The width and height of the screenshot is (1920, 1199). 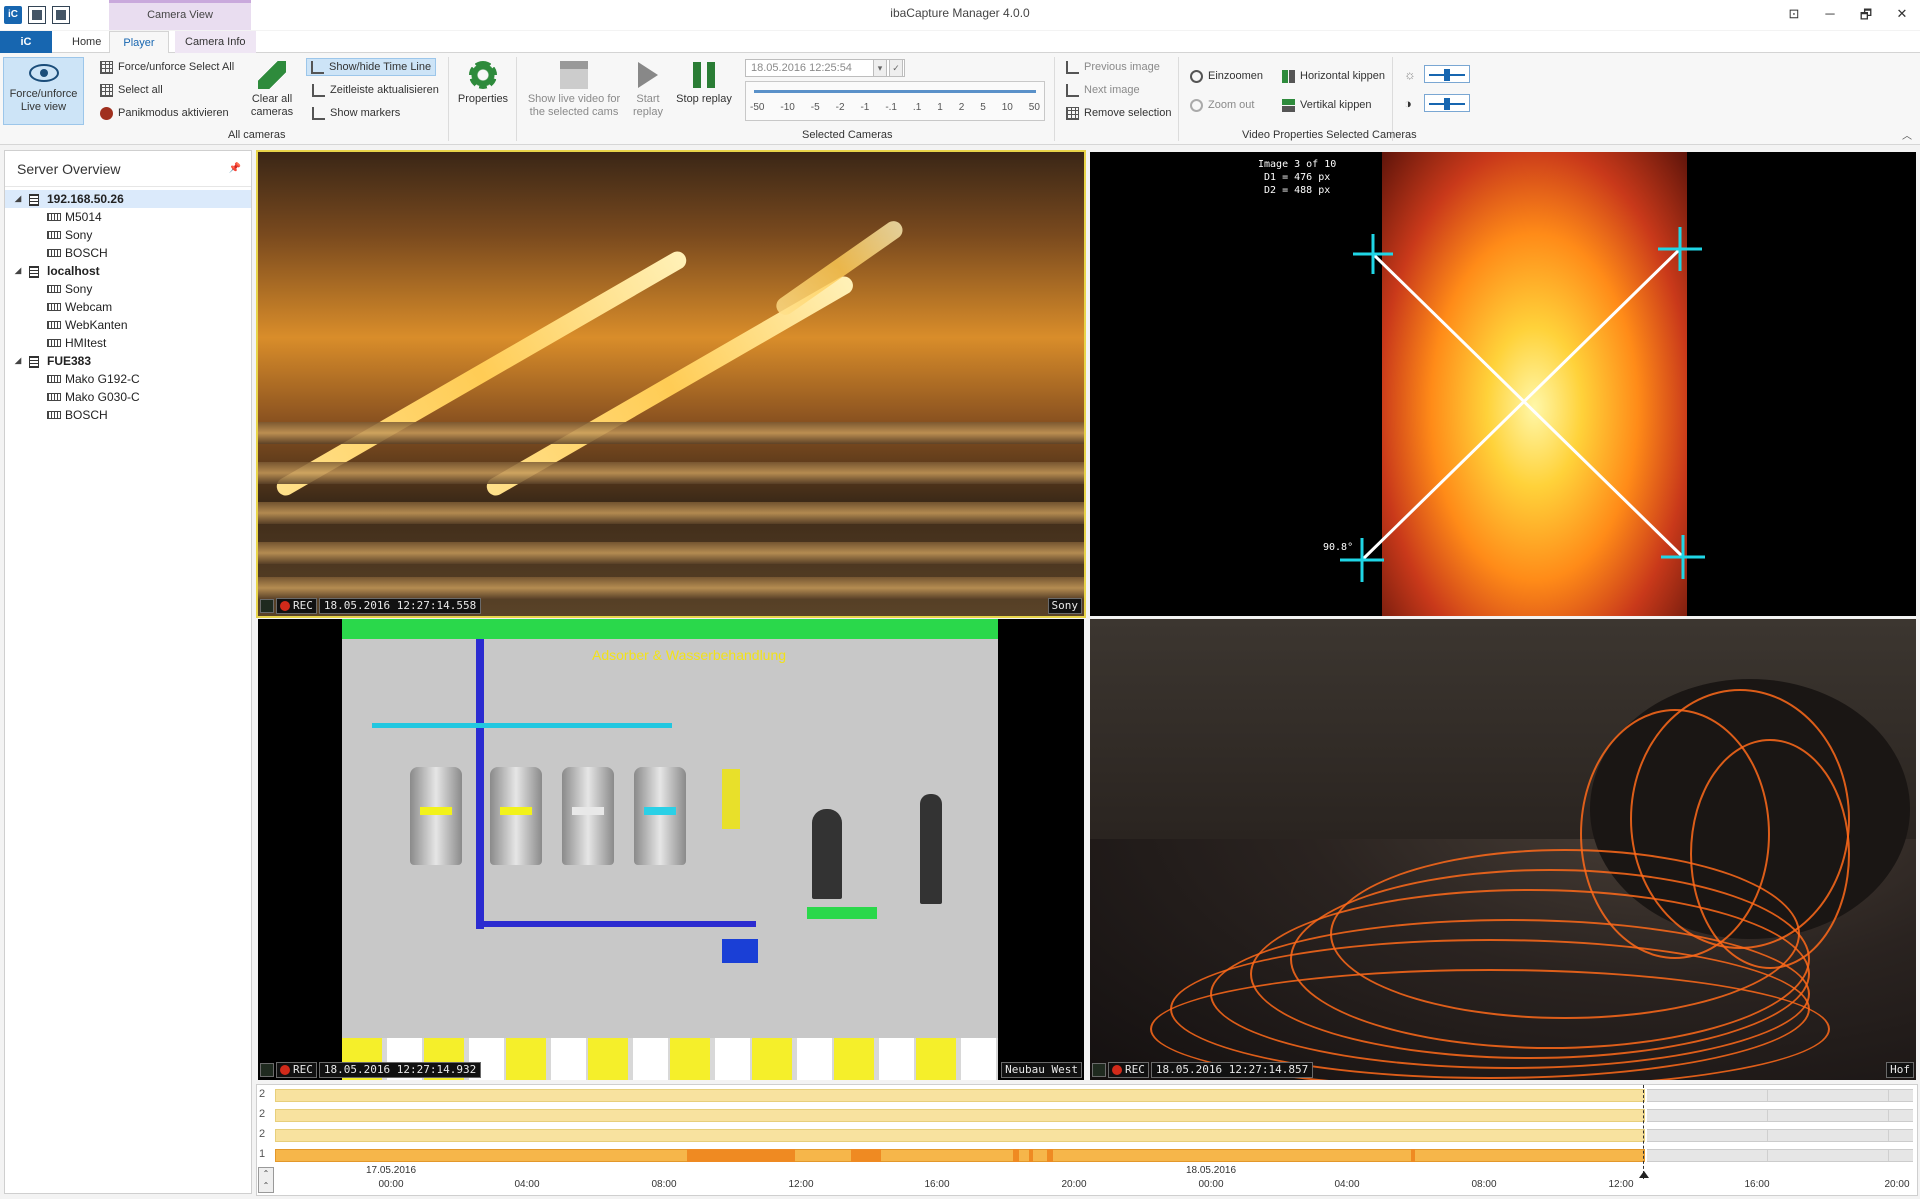 What do you see at coordinates (86, 253) in the screenshot?
I see `camera-label: BOSCH` at bounding box center [86, 253].